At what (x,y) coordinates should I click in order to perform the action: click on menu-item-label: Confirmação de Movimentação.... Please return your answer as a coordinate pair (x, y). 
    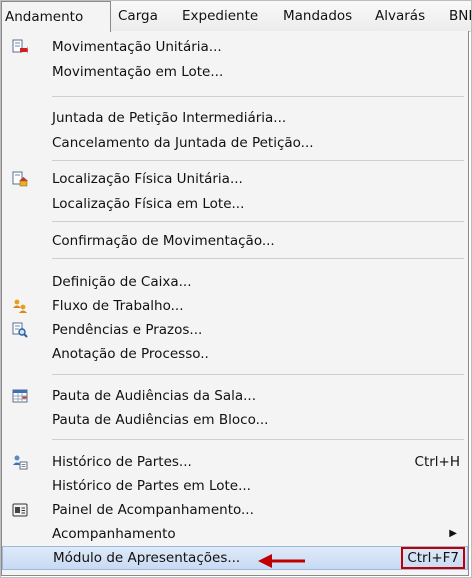
    Looking at the image, I should click on (163, 241).